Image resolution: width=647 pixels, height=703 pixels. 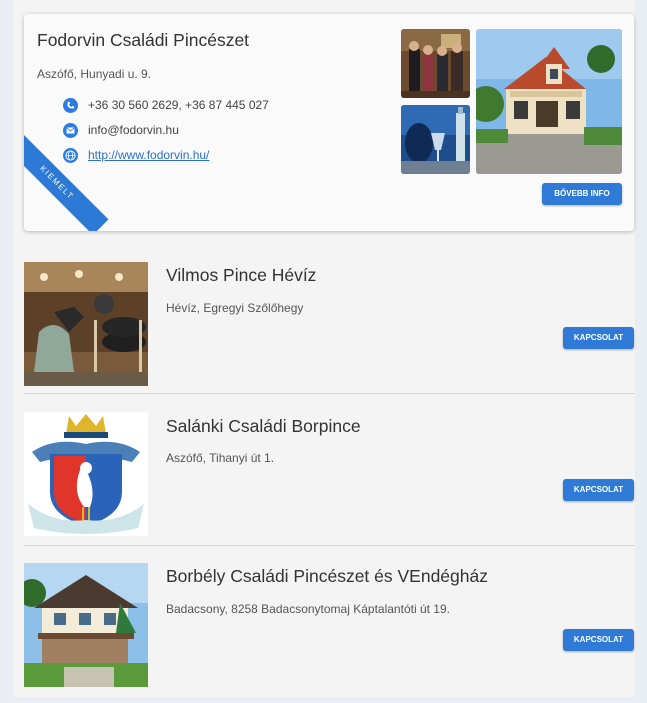 What do you see at coordinates (133, 130) in the screenshot?
I see `email-text: info@fodorvin.hu` at bounding box center [133, 130].